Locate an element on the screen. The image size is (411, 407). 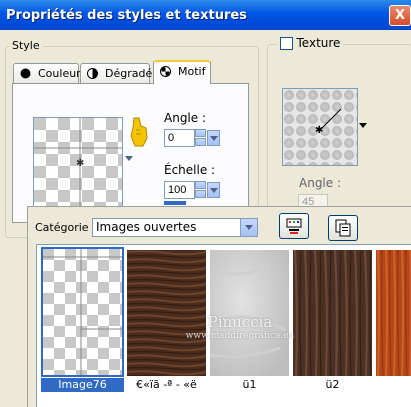
scale-spin-down is located at coordinates (200, 194).